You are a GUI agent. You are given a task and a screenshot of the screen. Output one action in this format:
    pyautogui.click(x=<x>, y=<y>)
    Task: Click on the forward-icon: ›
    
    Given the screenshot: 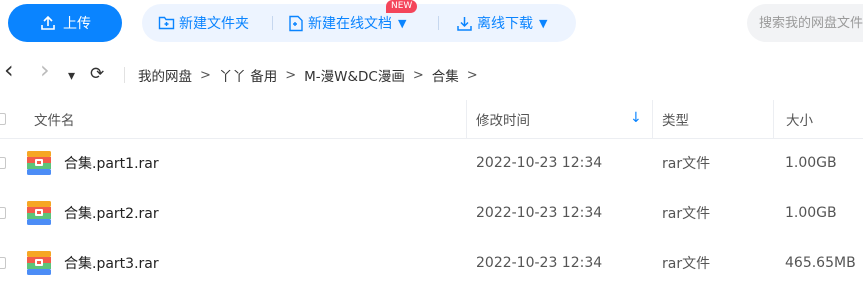 What is the action you would take?
    pyautogui.click(x=45, y=70)
    